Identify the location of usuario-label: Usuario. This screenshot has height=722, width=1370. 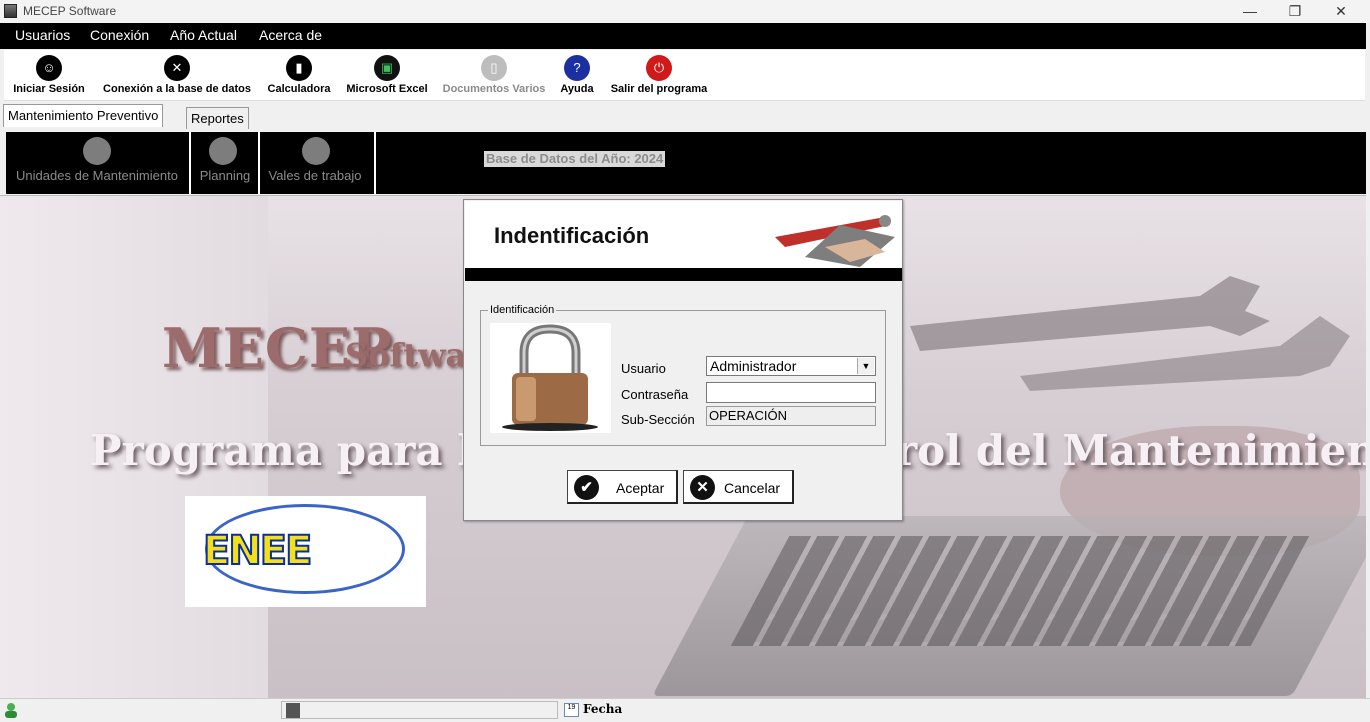
(643, 368).